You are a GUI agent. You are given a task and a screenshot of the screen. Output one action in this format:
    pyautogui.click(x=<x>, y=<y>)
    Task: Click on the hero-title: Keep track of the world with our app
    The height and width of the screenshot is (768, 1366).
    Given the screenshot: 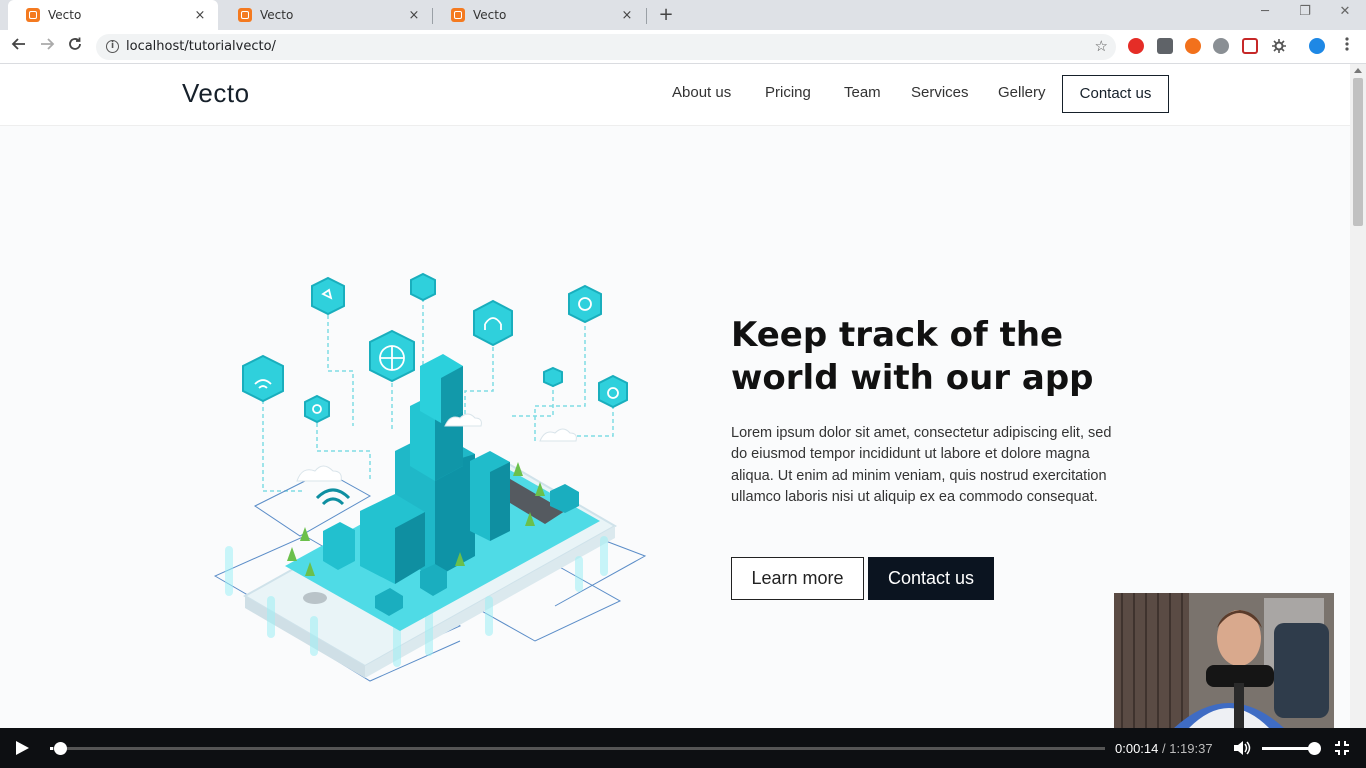 What is the action you would take?
    pyautogui.click(x=941, y=357)
    